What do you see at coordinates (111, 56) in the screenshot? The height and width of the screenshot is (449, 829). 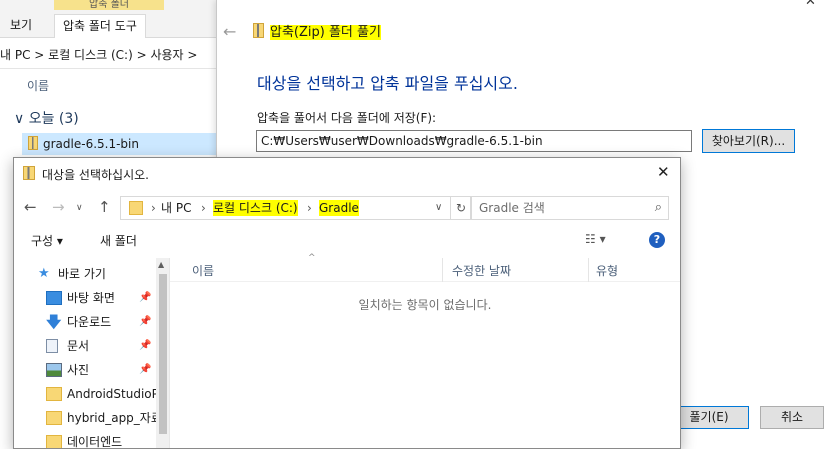 I see `address-bar: 내 PC > 로컬 디스크 (C:) > 사용자 >` at bounding box center [111, 56].